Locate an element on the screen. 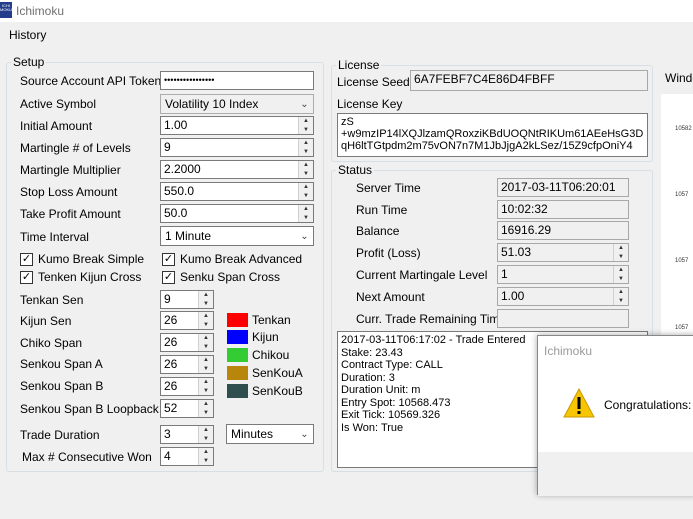  take-profit-input: 50.0 is located at coordinates (237, 213).